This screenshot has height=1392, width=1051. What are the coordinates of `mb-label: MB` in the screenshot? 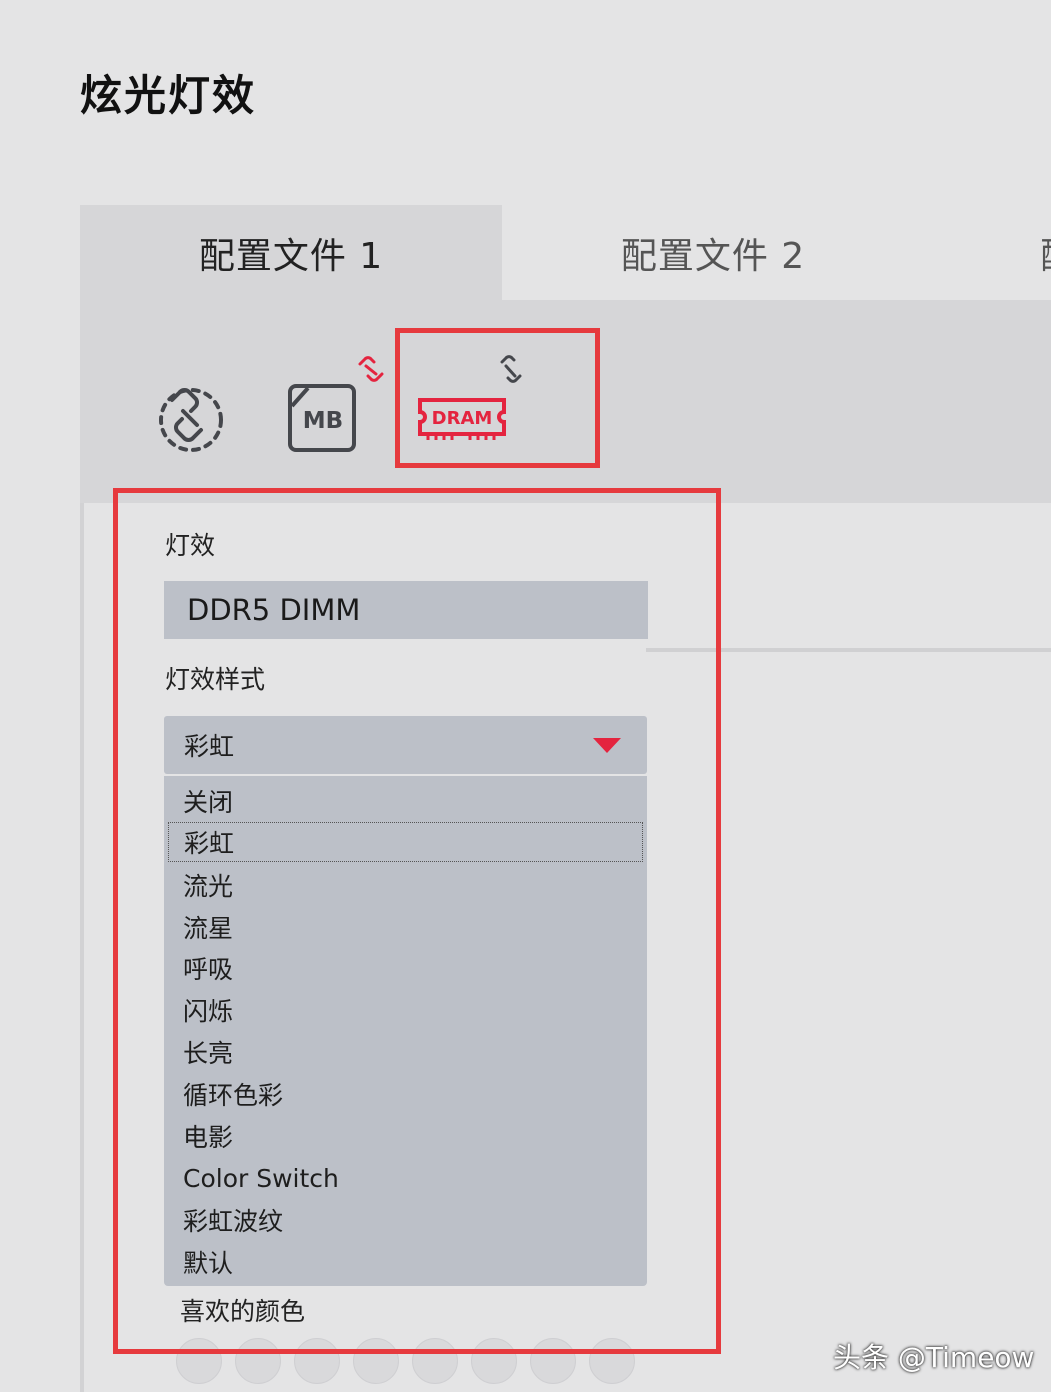 It's located at (323, 421).